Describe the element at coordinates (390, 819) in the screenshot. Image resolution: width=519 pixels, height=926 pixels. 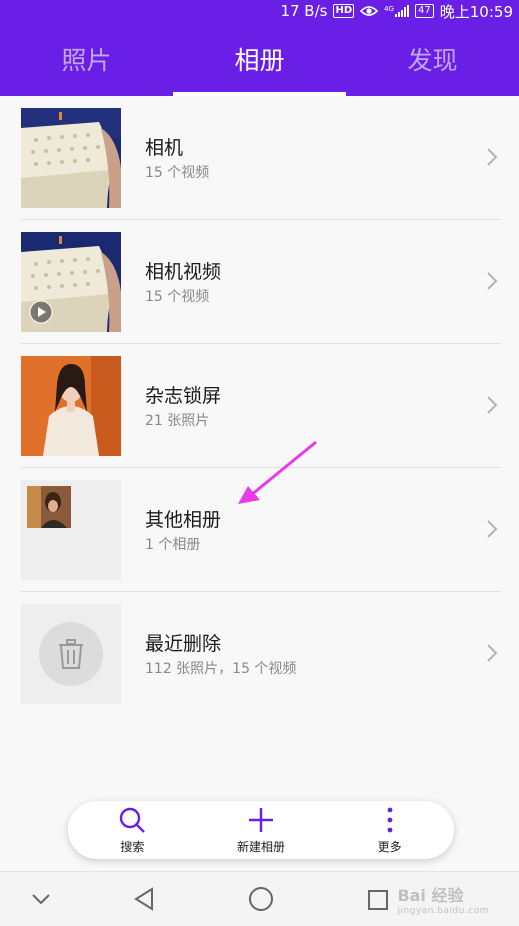
I see `more-vertical-icon` at that location.